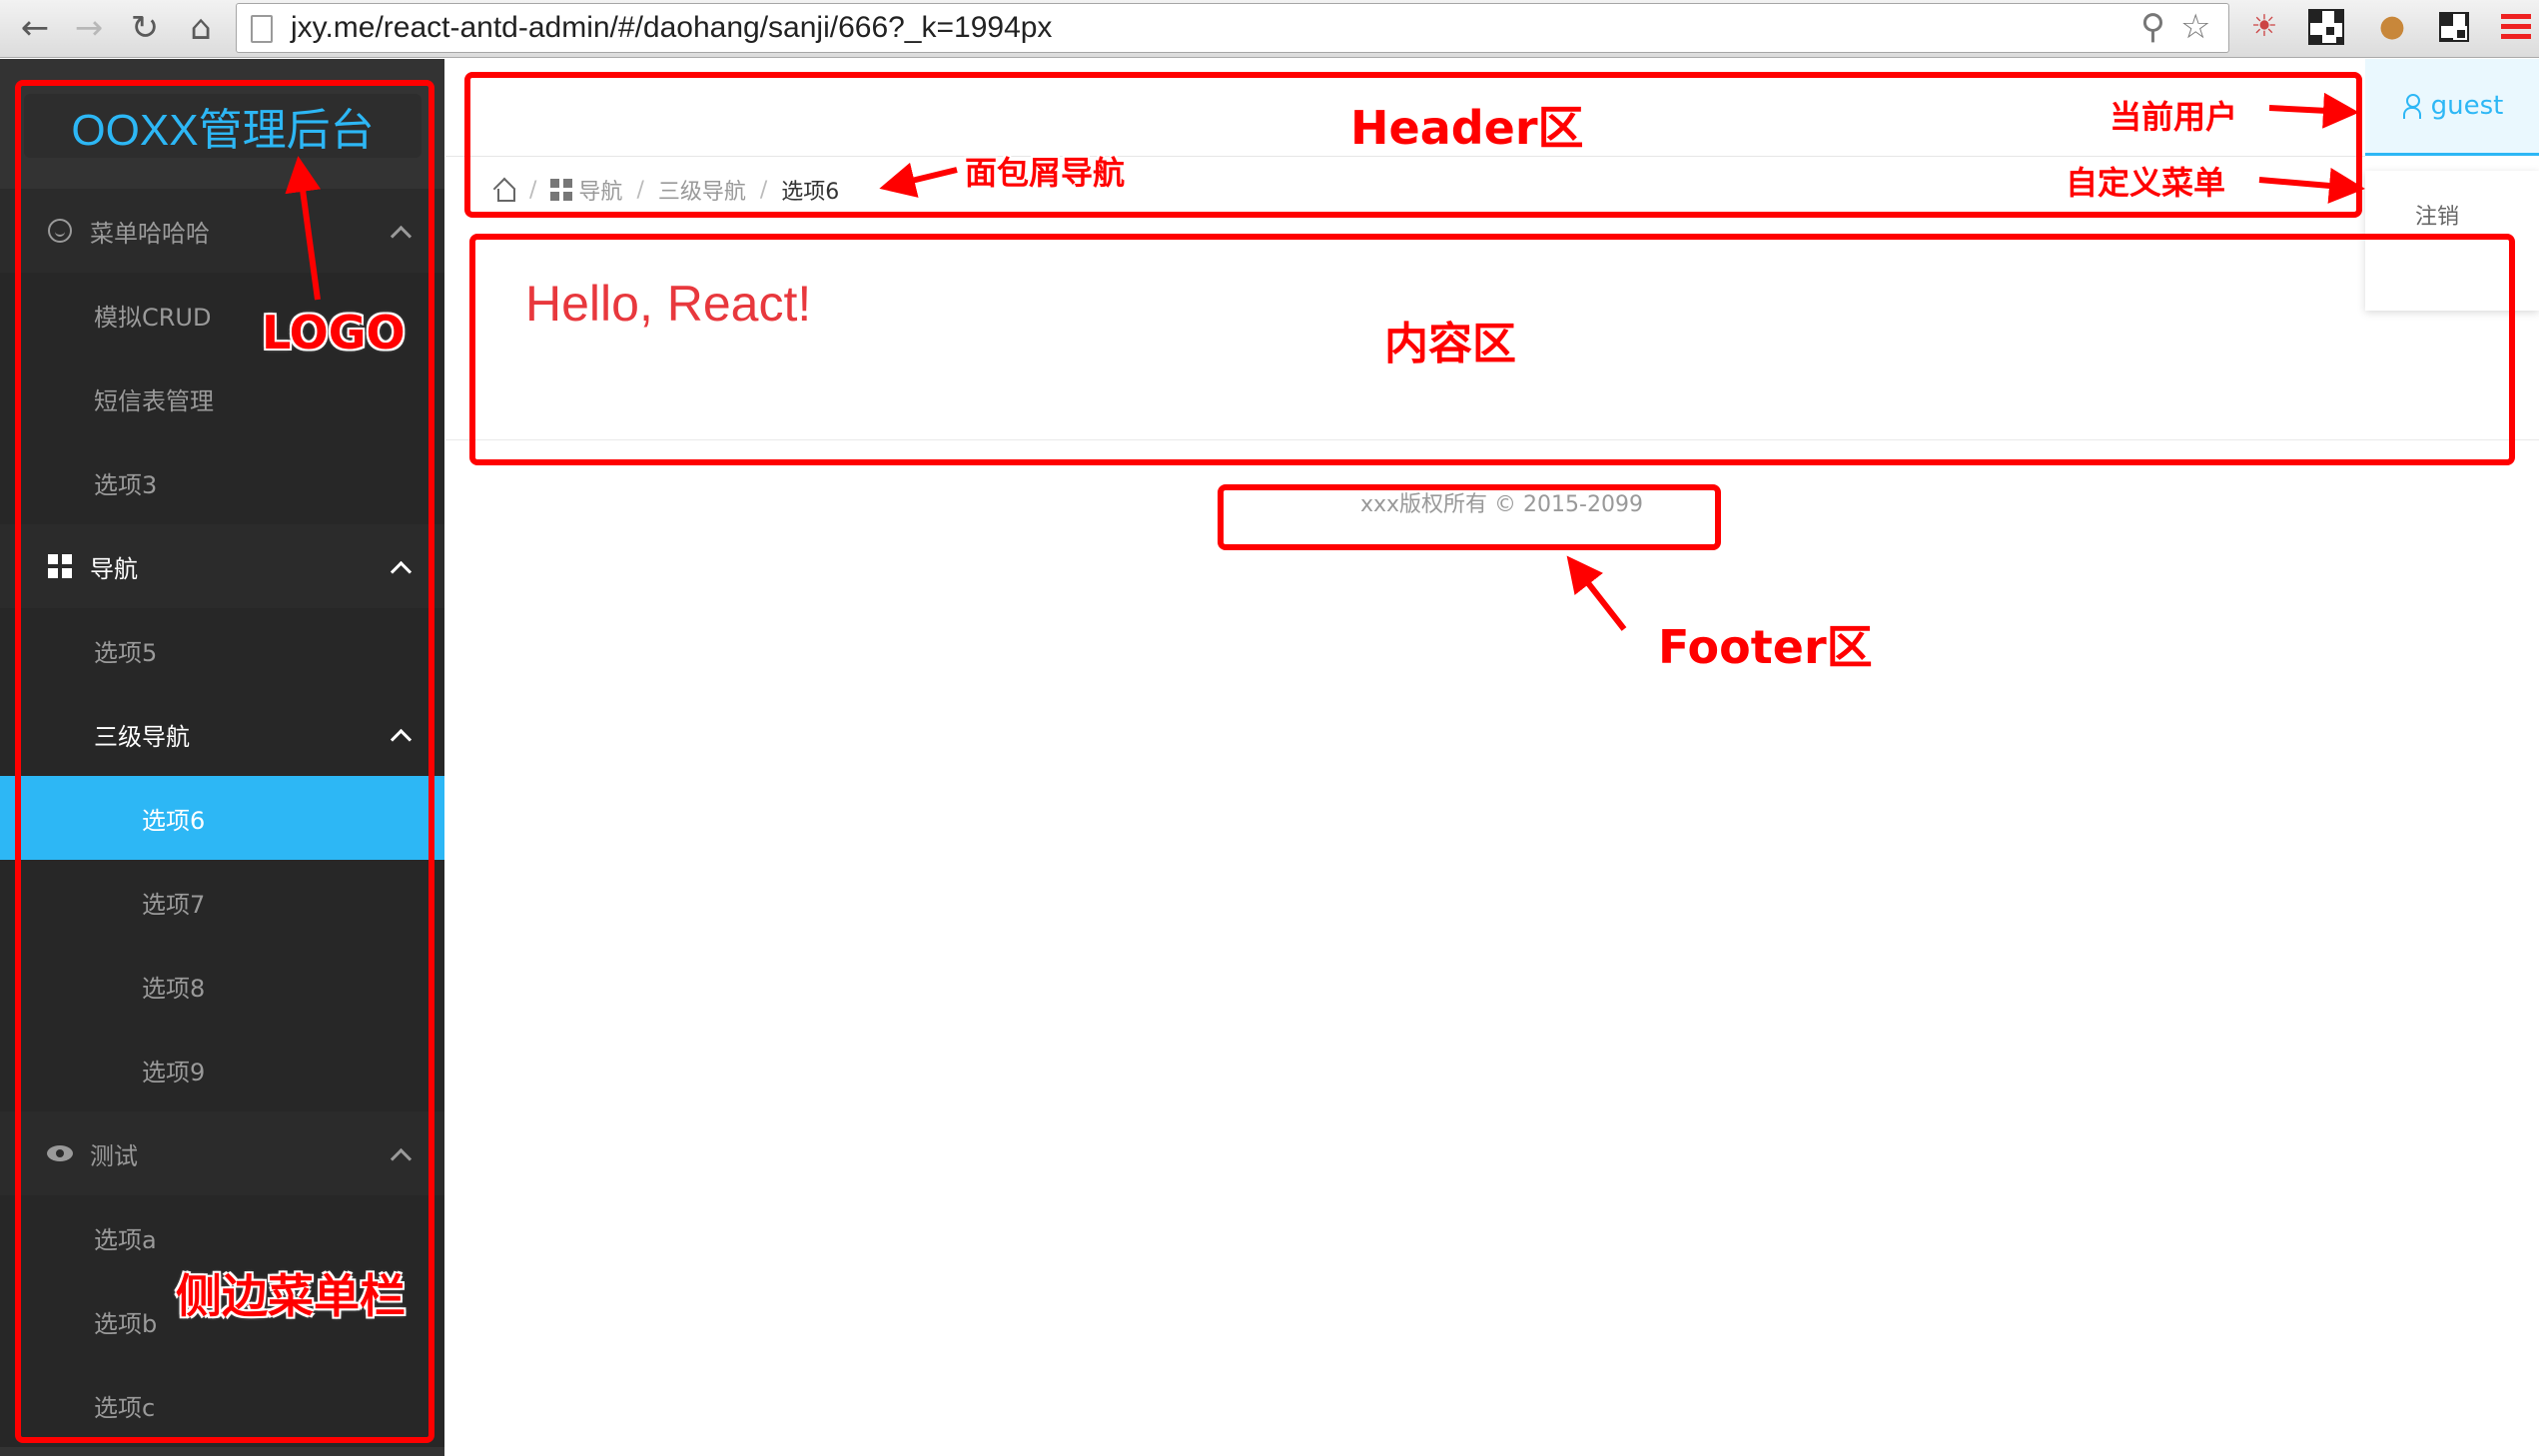 The height and width of the screenshot is (1456, 2539). What do you see at coordinates (35, 28) in the screenshot?
I see `back-arrow-icon: ←` at bounding box center [35, 28].